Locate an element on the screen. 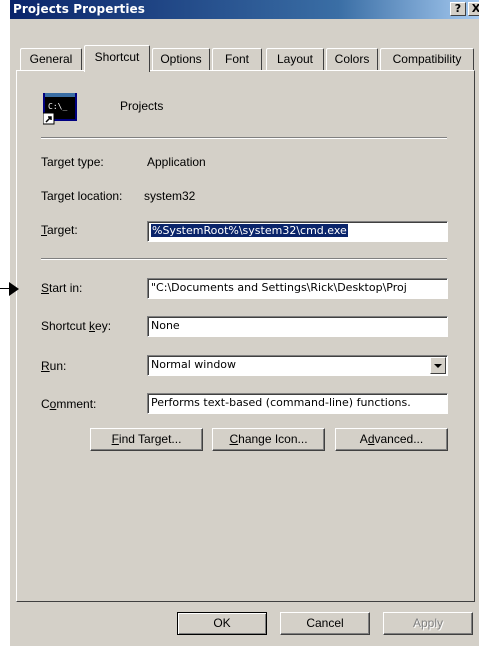 This screenshot has height=646, width=479. shortcut-key-label-post: ey: is located at coordinates (103, 326).